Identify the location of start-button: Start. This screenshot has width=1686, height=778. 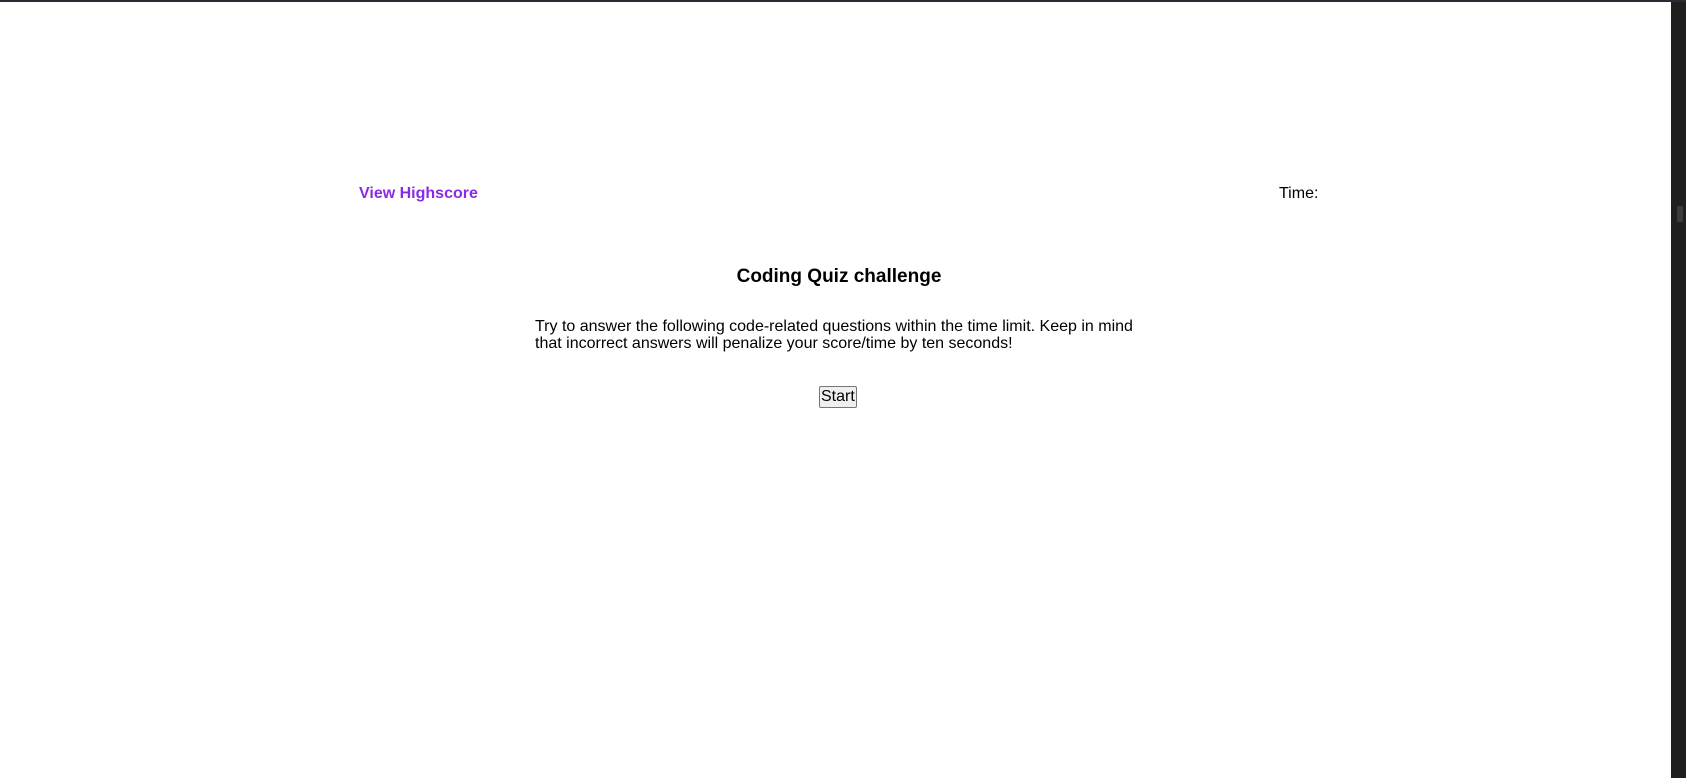
(838, 397).